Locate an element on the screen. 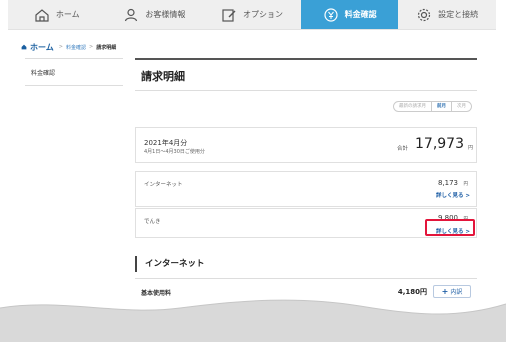 The width and height of the screenshot is (506, 342). nav-options-label: オプション is located at coordinates (262, 14).